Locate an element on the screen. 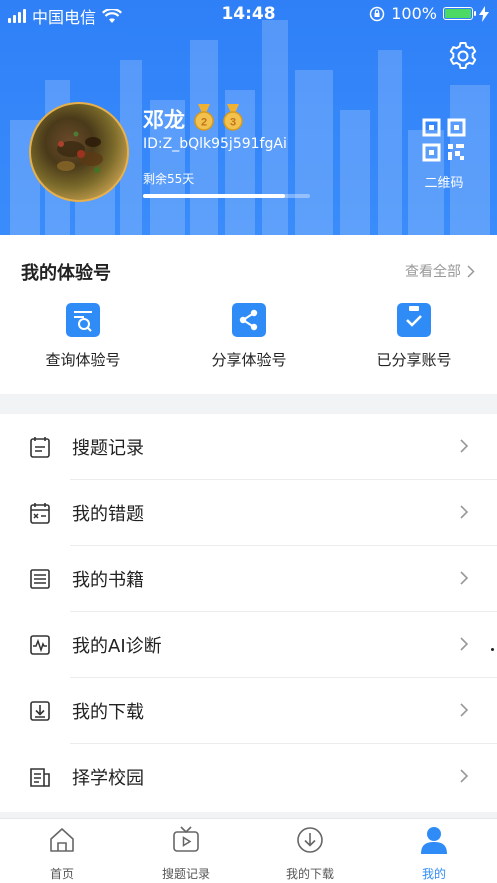 The width and height of the screenshot is (497, 883). battery-icon is located at coordinates (459, 13).